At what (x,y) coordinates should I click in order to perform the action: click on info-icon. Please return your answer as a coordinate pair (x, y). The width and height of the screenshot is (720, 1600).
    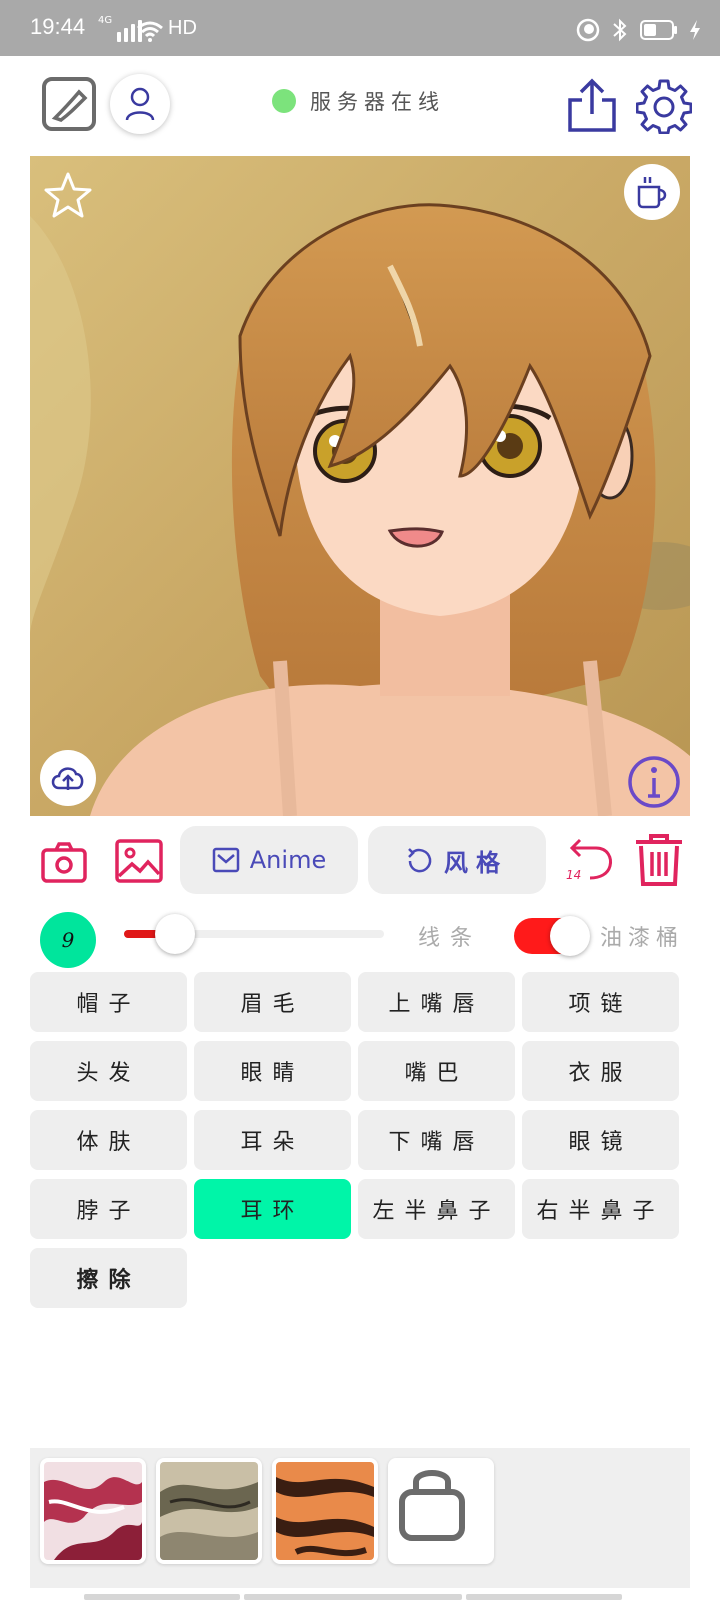
    Looking at the image, I should click on (654, 782).